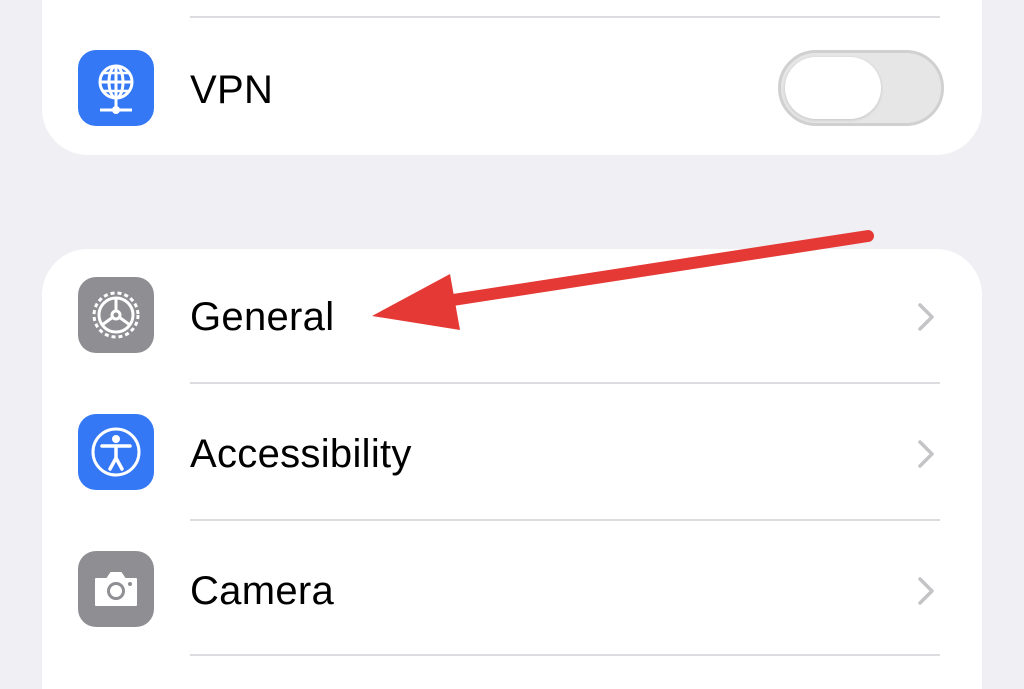 The width and height of the screenshot is (1024, 689). What do you see at coordinates (833, 88) in the screenshot?
I see `toggle-knob` at bounding box center [833, 88].